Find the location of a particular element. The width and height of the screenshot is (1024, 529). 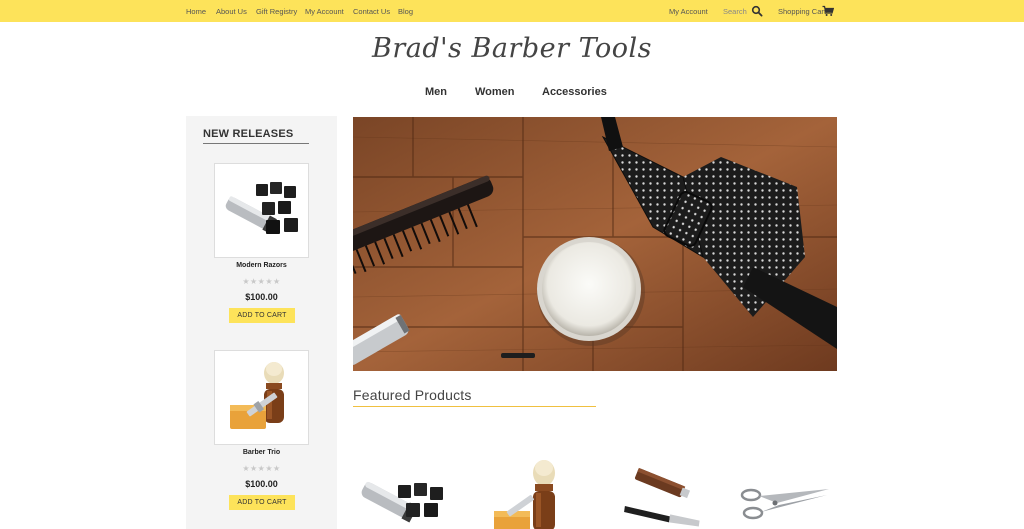

product-image-barber-trio is located at coordinates (261, 397).